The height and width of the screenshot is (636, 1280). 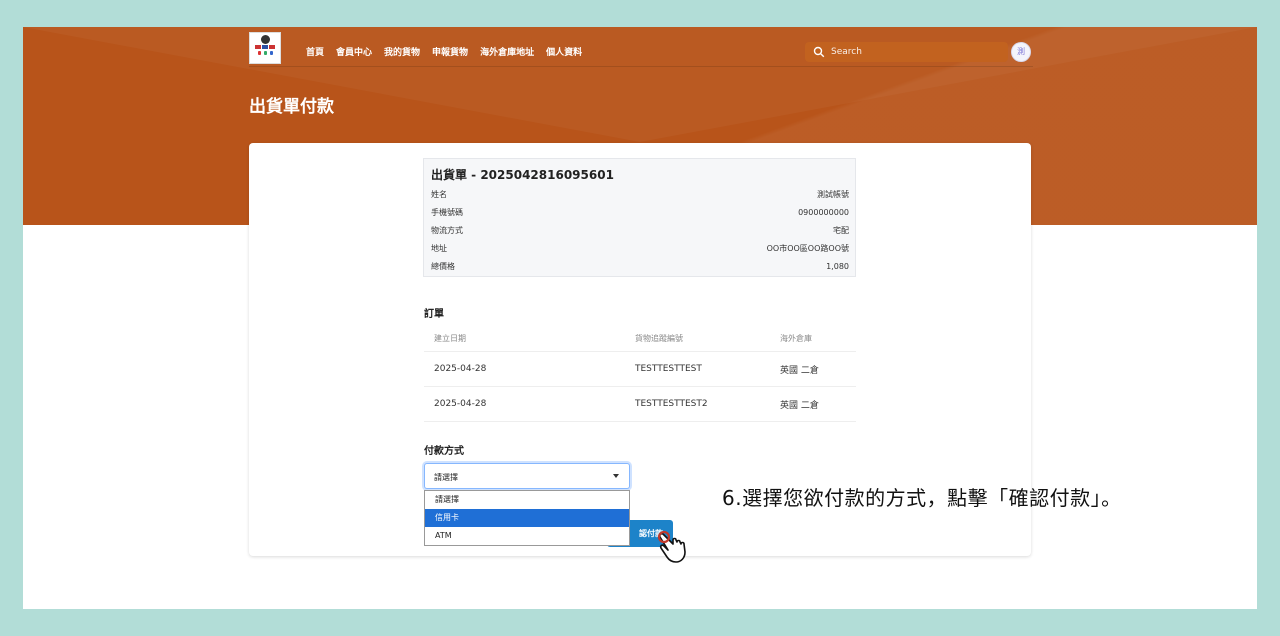 What do you see at coordinates (640, 212) in the screenshot?
I see `field-row-phone: 手機號碼 0900000000` at bounding box center [640, 212].